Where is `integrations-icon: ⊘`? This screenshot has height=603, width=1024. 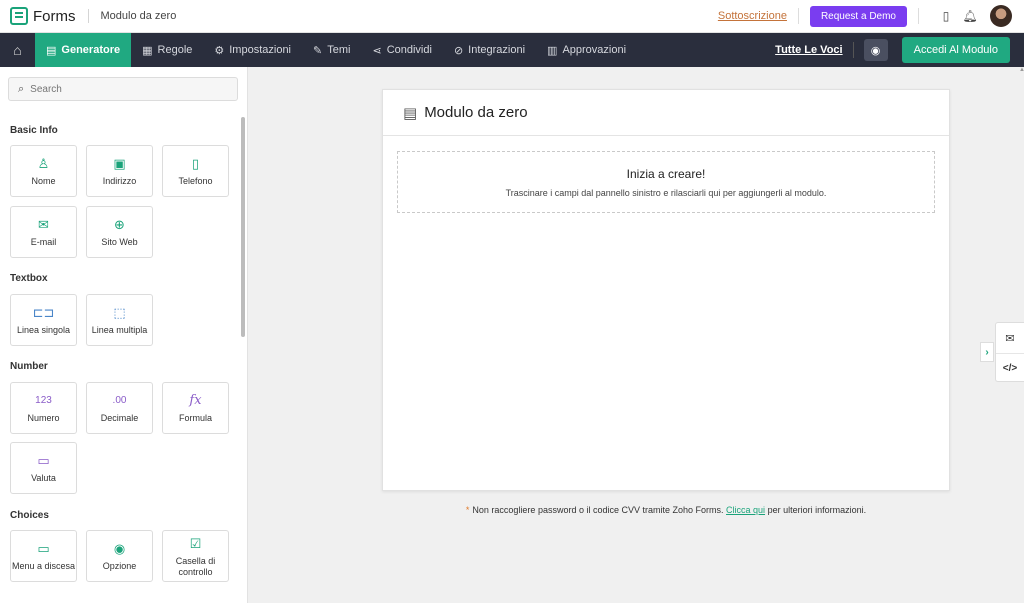 integrations-icon: ⊘ is located at coordinates (458, 50).